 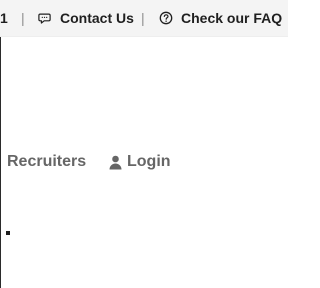 I want to click on chat-bubble-icon, so click(x=44, y=18).